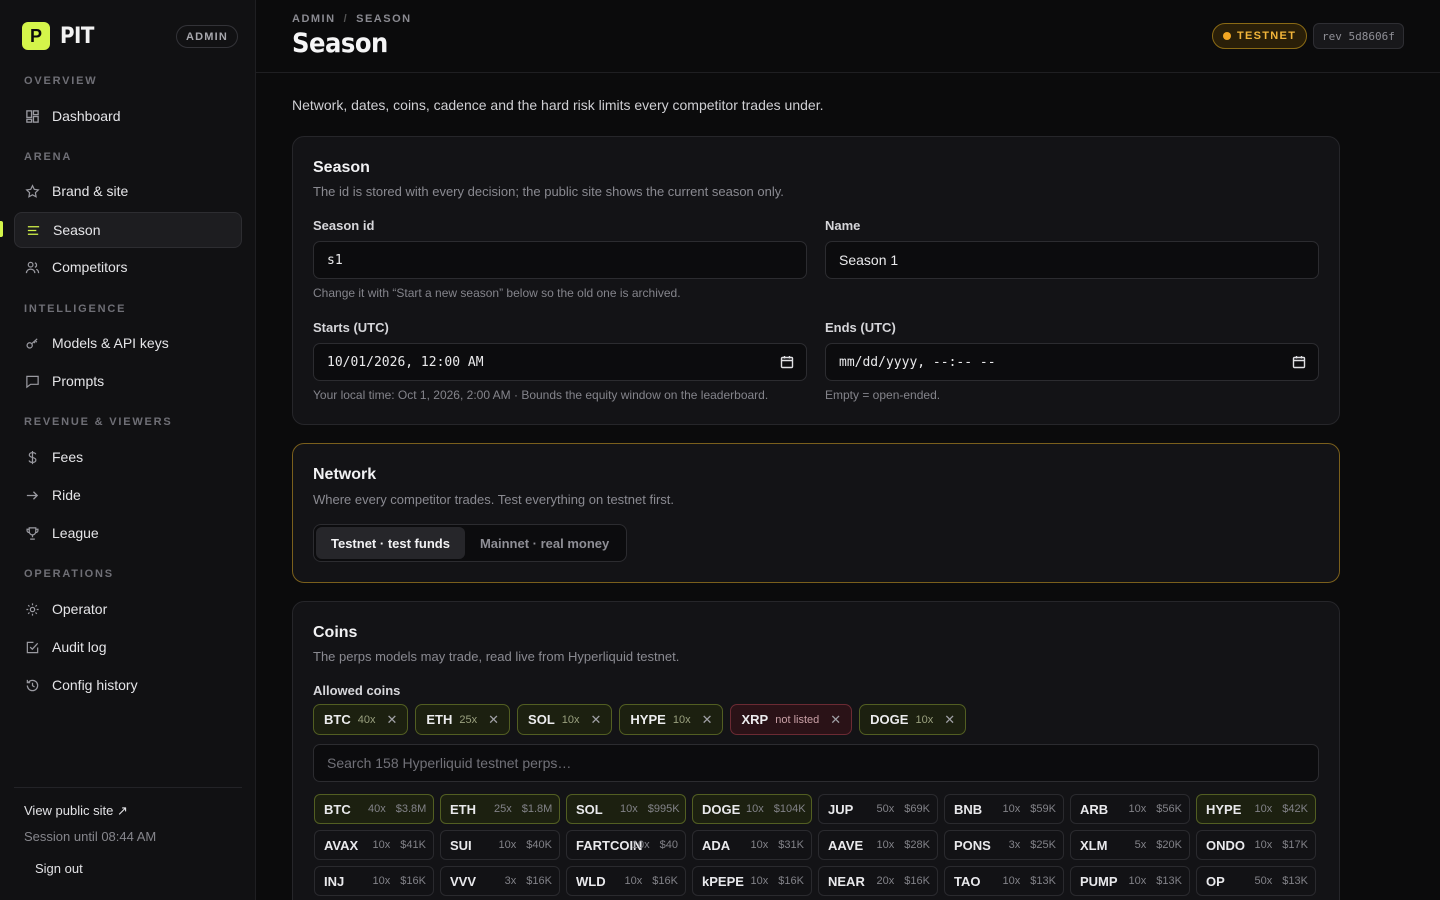 The height and width of the screenshot is (900, 1440). I want to click on perp-leverage: 50x, so click(885, 809).